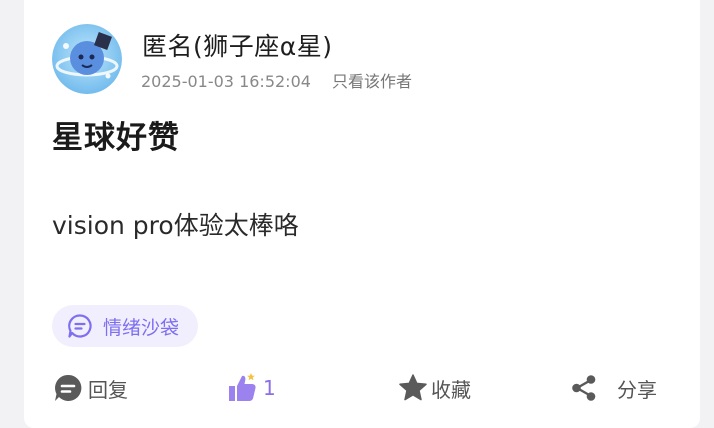 The width and height of the screenshot is (714, 428). What do you see at coordinates (108, 389) in the screenshot?
I see `reply-label: 回复` at bounding box center [108, 389].